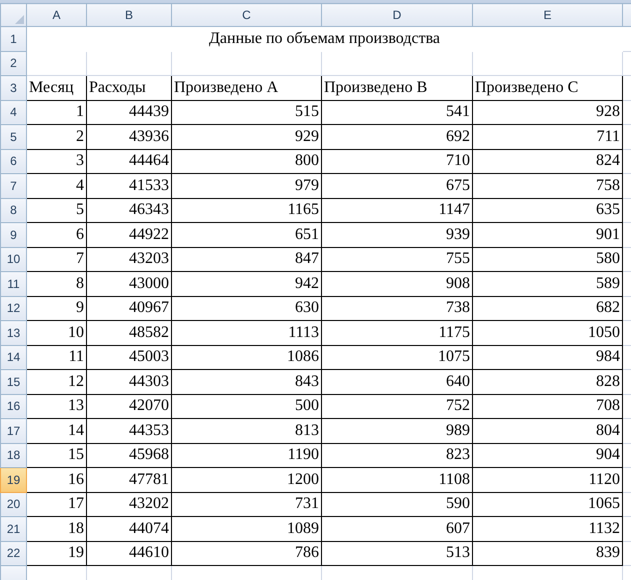 This screenshot has height=580, width=631. What do you see at coordinates (129, 332) in the screenshot?
I see `table-cell: 48582` at bounding box center [129, 332].